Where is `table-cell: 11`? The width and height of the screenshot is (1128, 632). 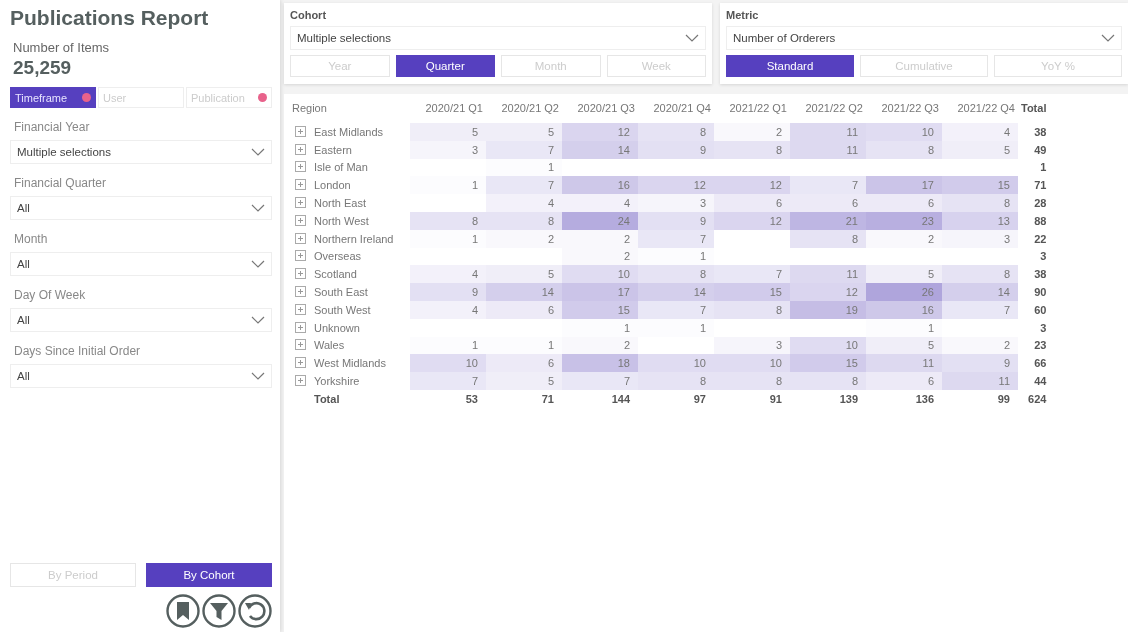
table-cell: 11 is located at coordinates (904, 363).